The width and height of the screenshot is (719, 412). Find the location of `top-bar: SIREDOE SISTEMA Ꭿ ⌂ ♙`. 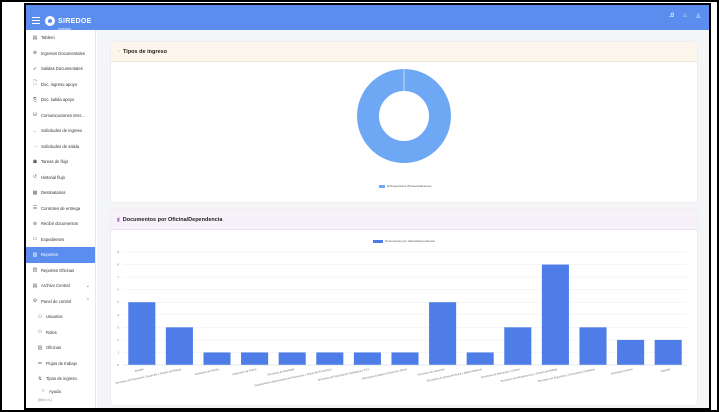

top-bar: SIREDOE SISTEMA Ꭿ ⌂ ♙ is located at coordinates (367, 18).